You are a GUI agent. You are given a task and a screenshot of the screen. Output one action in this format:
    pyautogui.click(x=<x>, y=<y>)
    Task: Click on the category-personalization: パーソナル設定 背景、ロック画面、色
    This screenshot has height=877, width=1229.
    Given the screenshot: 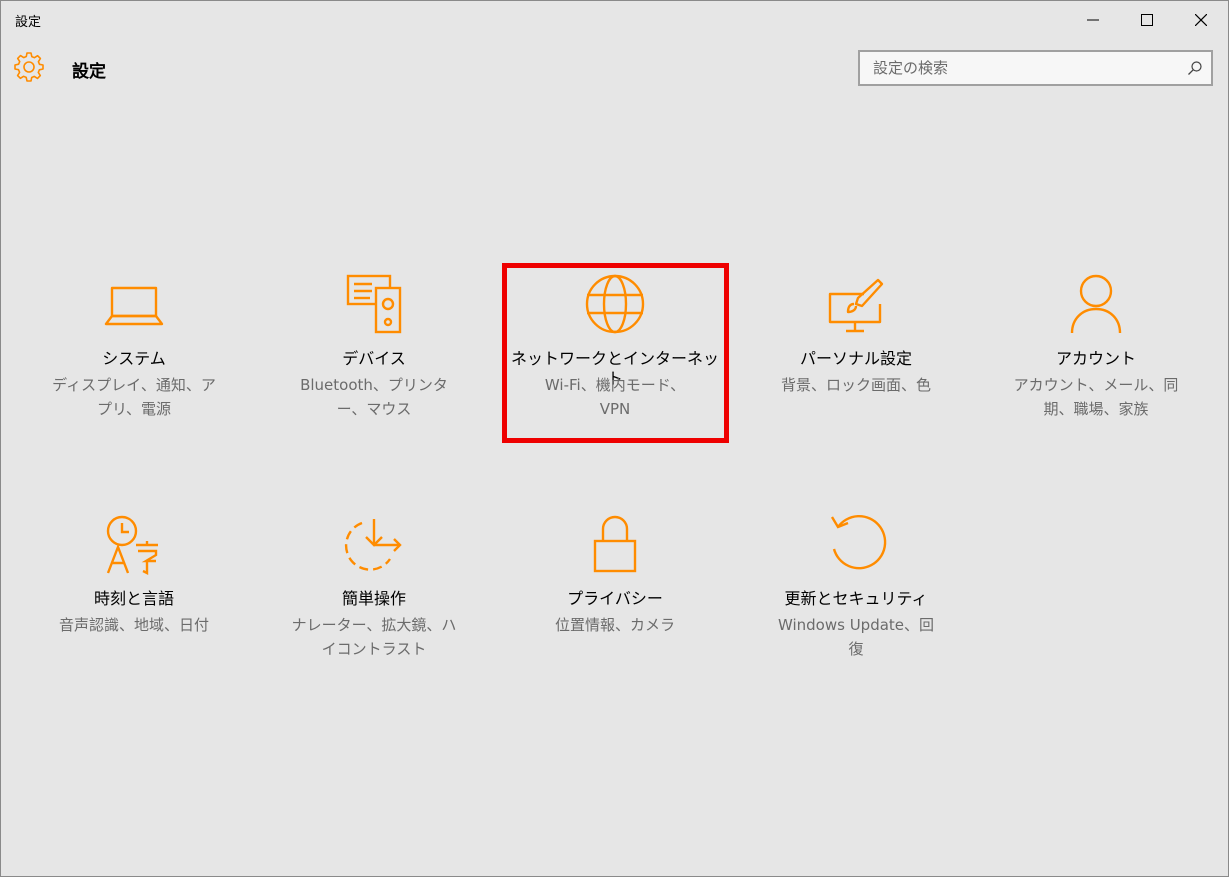 What is the action you would take?
    pyautogui.click(x=856, y=356)
    